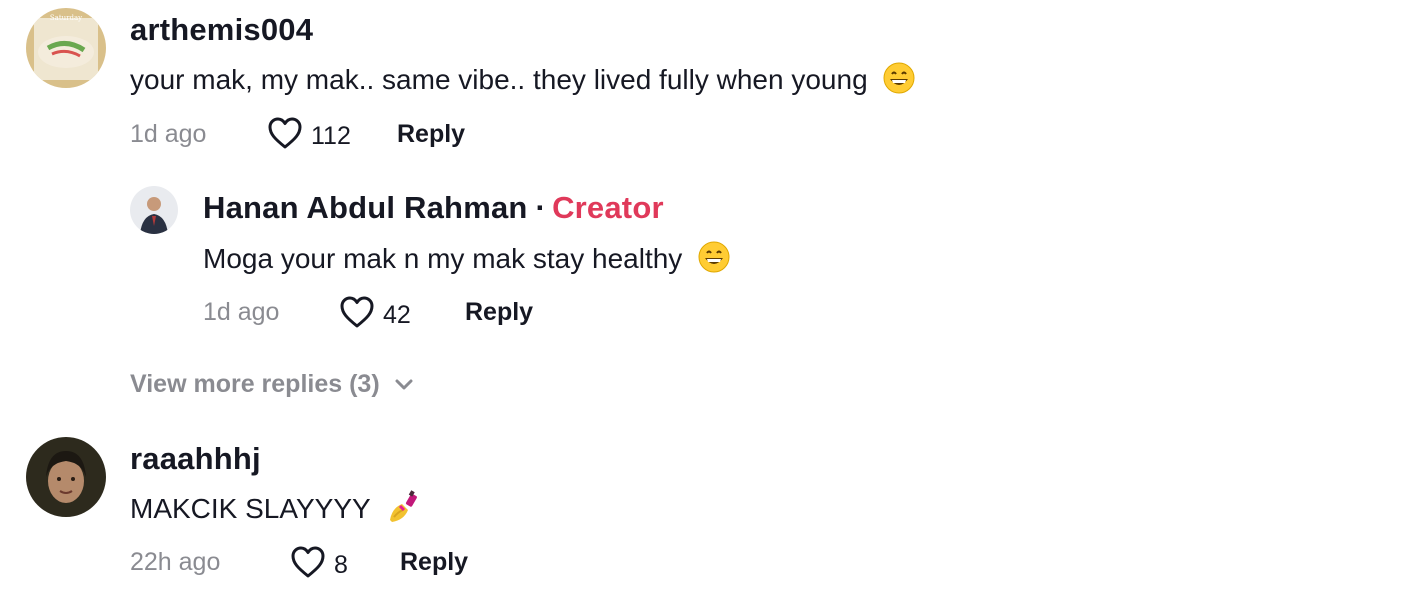 Image resolution: width=1402 pixels, height=592 pixels. I want to click on like-button: 112, so click(309, 136).